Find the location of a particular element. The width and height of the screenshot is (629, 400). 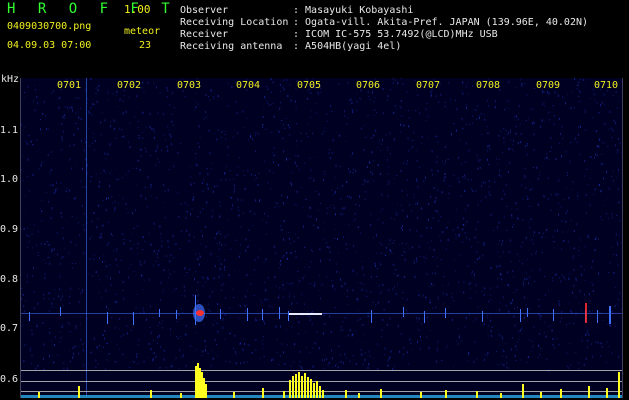

x-tick-label: 0709 is located at coordinates (548, 85).